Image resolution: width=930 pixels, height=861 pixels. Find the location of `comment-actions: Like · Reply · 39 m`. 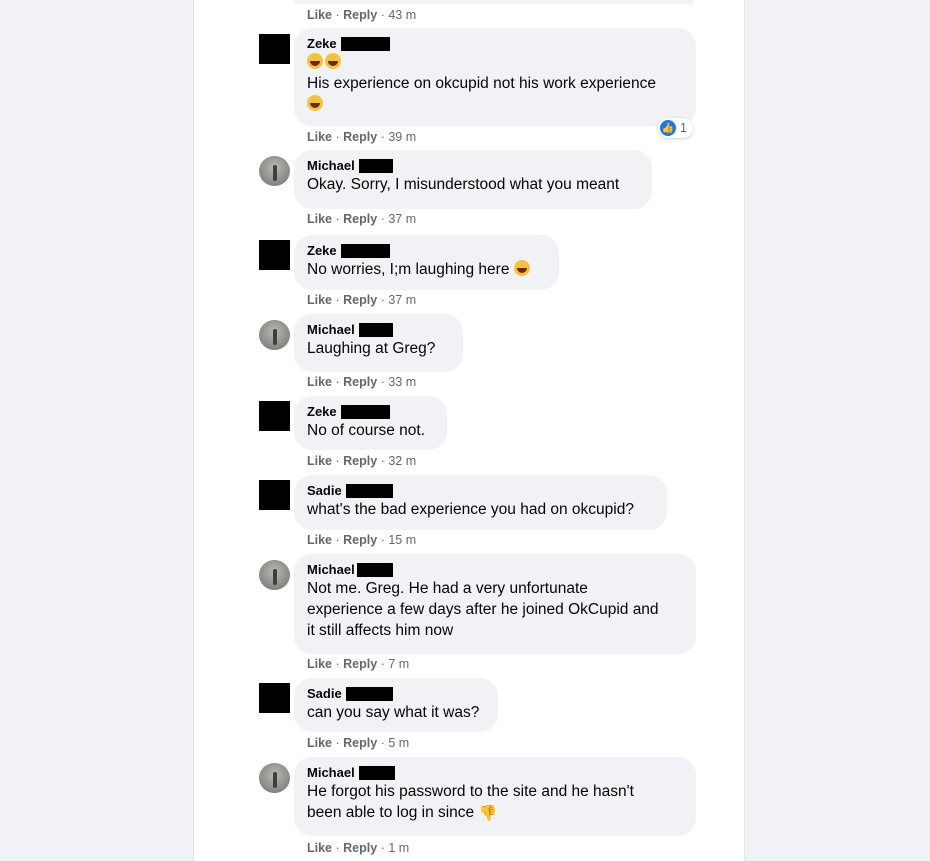

comment-actions: Like · Reply · 39 m is located at coordinates (362, 137).